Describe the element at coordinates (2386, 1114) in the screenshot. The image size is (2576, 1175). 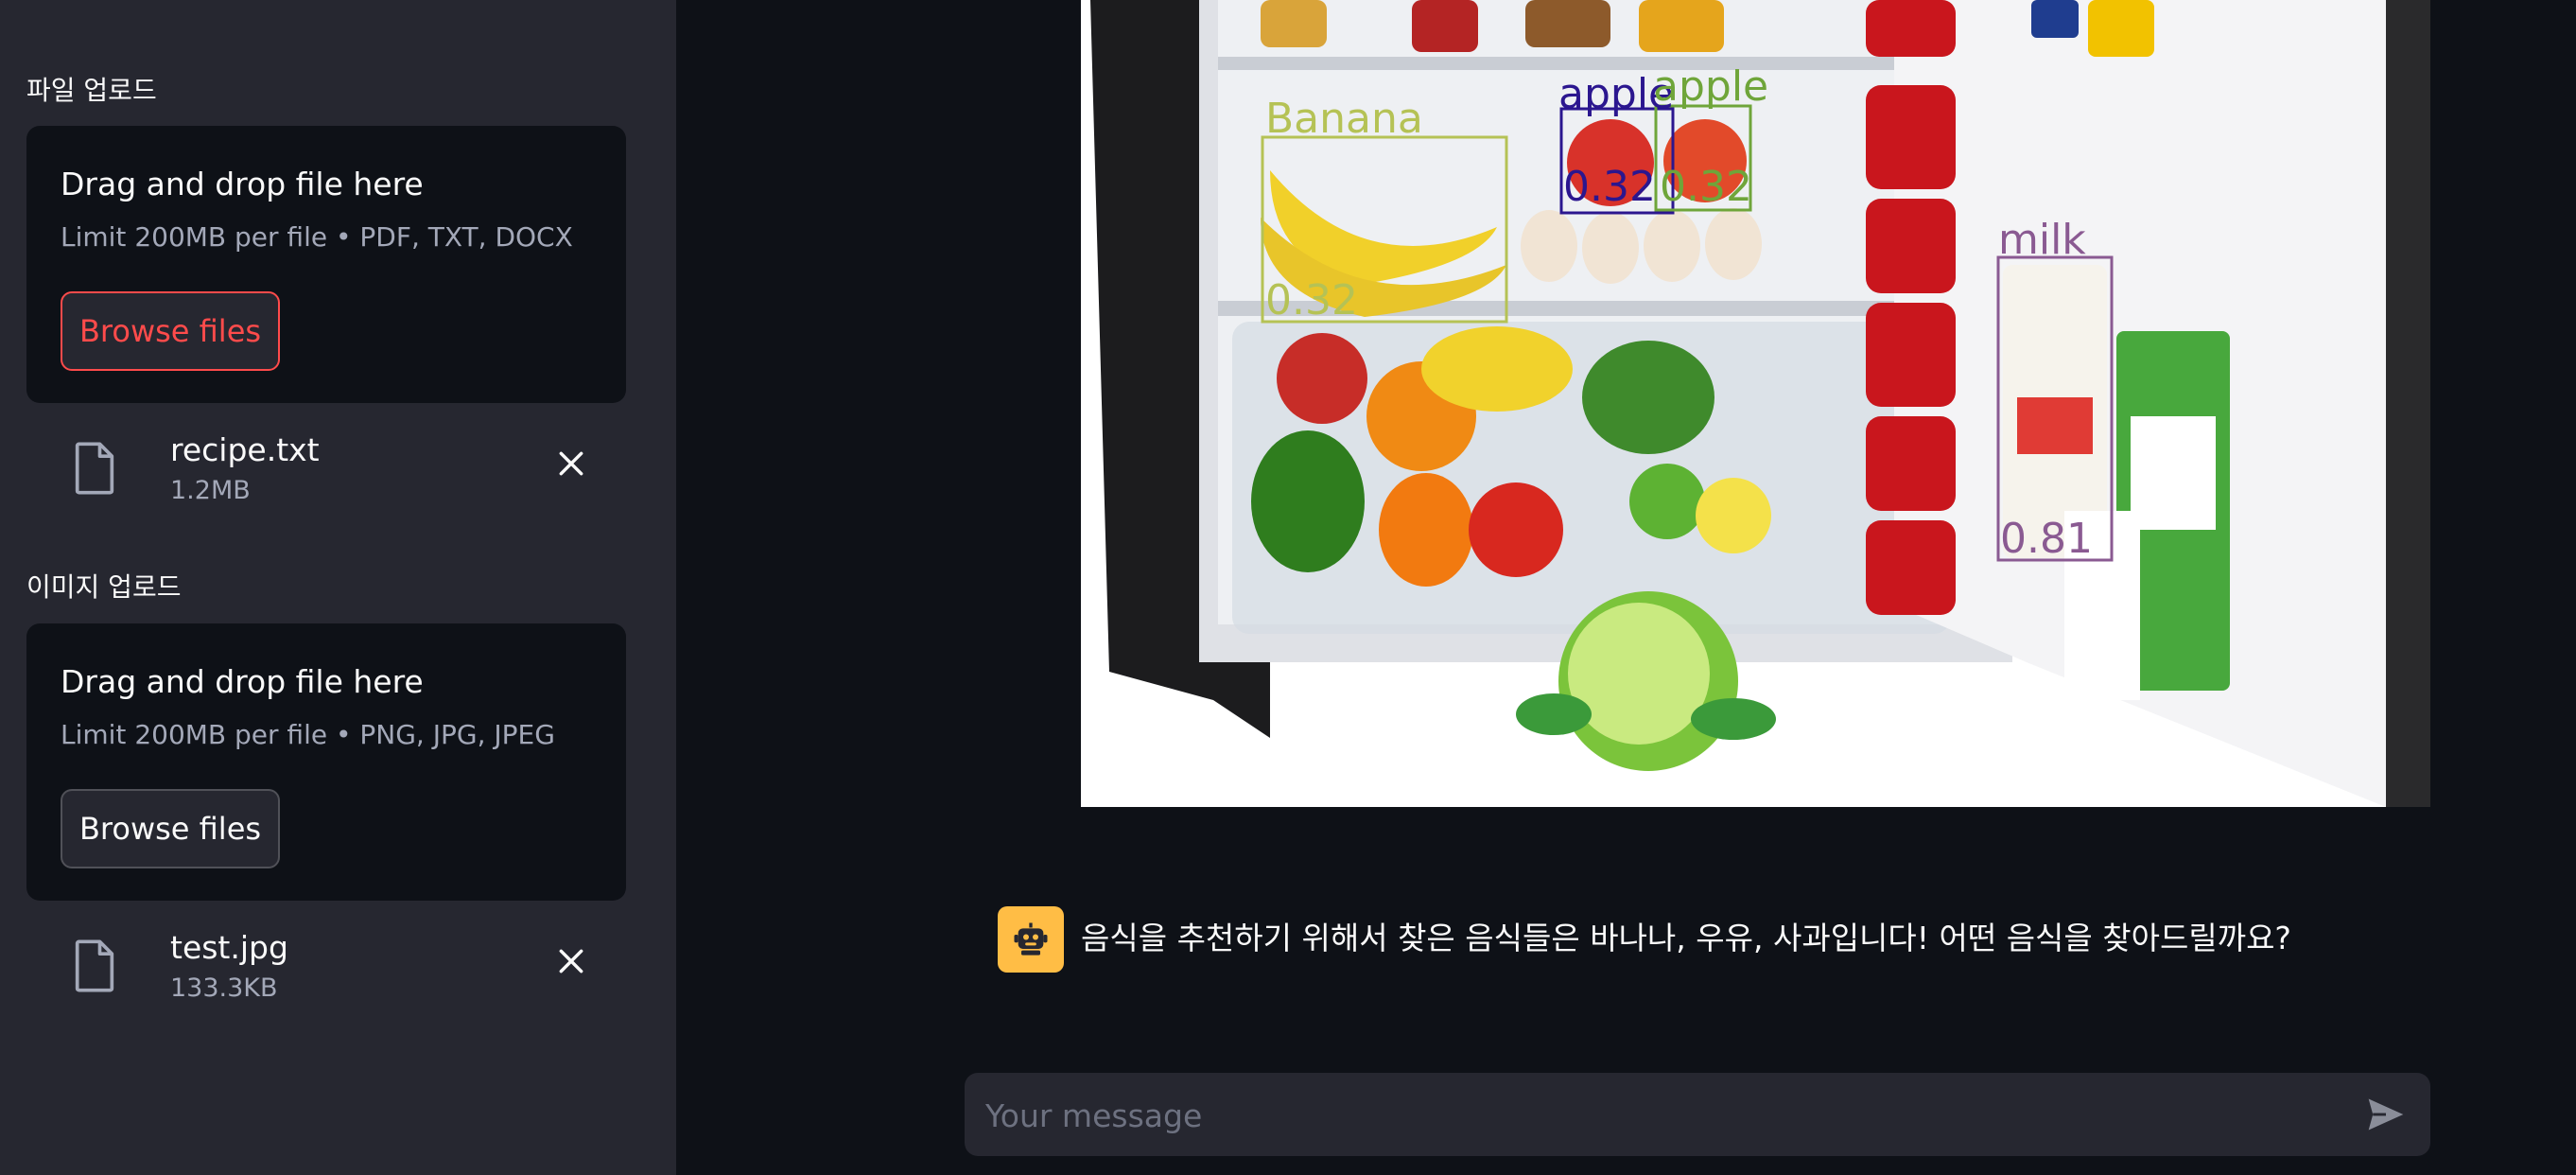
I see `send-icon` at that location.